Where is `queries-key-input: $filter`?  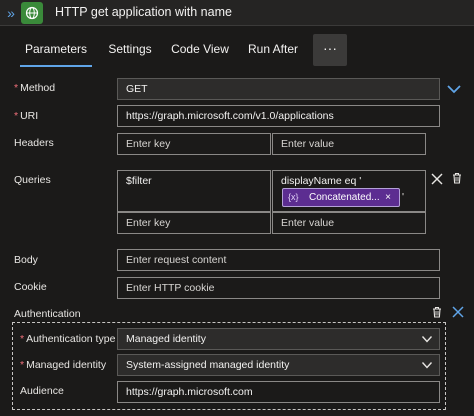
queries-key-input: $filter is located at coordinates (194, 191).